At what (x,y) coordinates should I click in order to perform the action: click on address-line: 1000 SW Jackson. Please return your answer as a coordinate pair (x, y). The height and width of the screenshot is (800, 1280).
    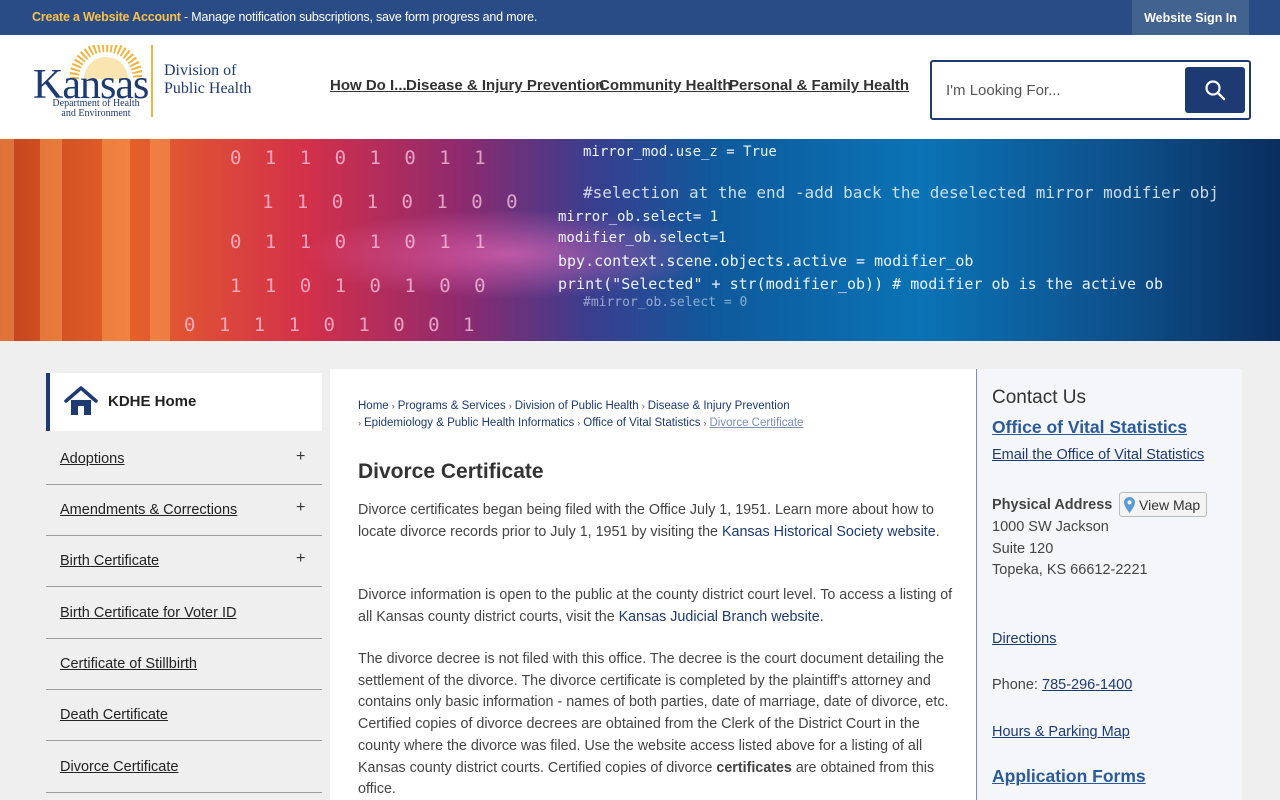
    Looking at the image, I should click on (1050, 527).